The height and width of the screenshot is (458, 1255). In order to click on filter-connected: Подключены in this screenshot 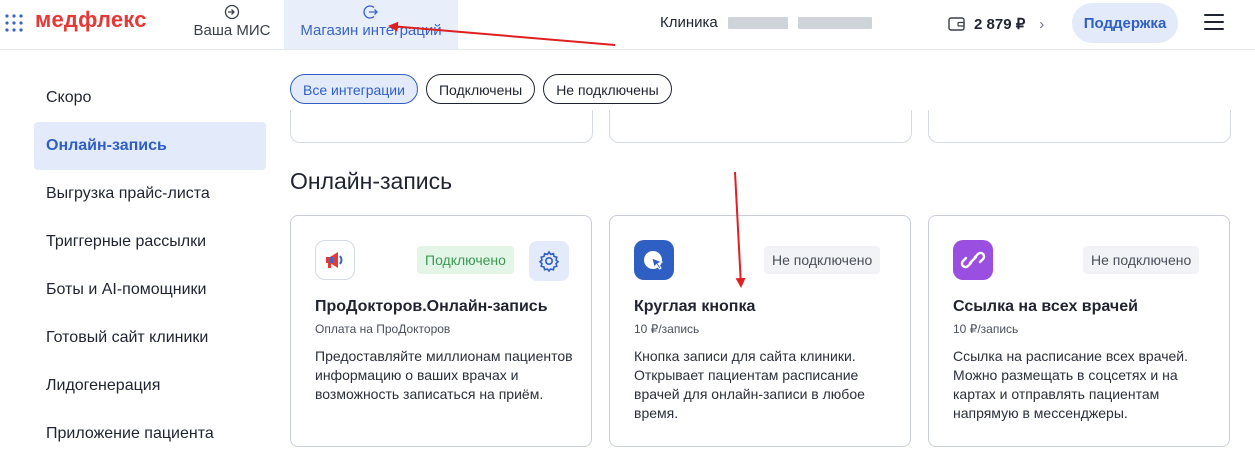, I will do `click(480, 89)`.